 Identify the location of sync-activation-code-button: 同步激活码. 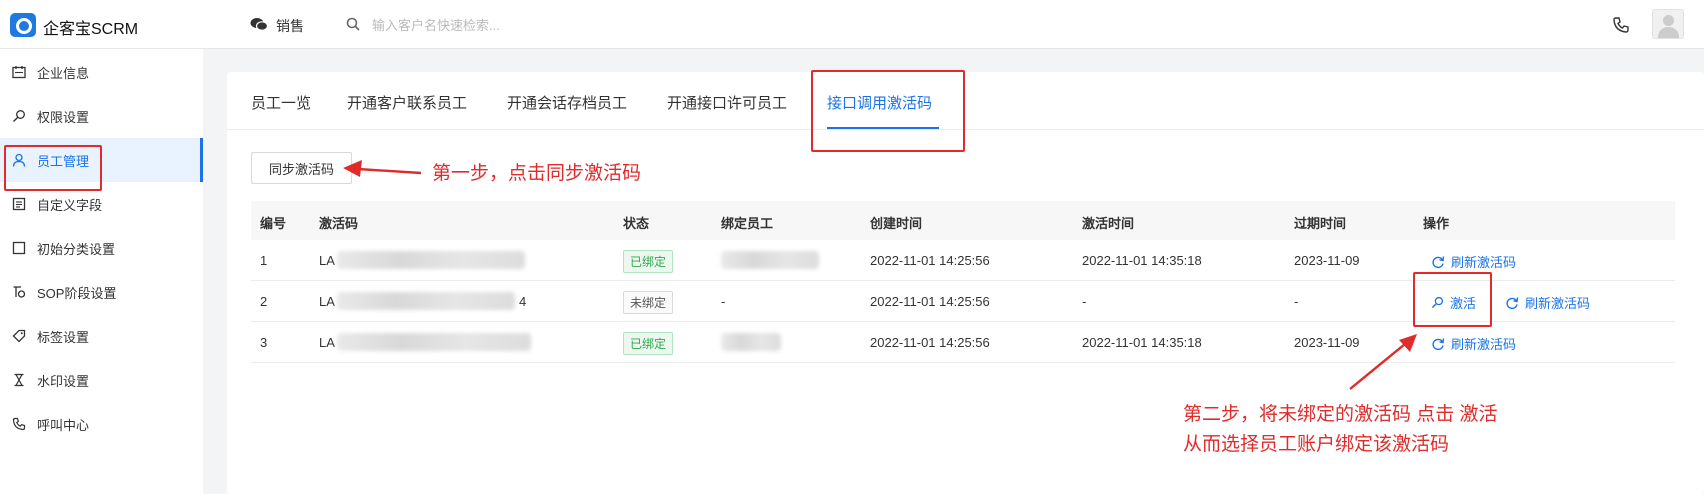
(301, 168).